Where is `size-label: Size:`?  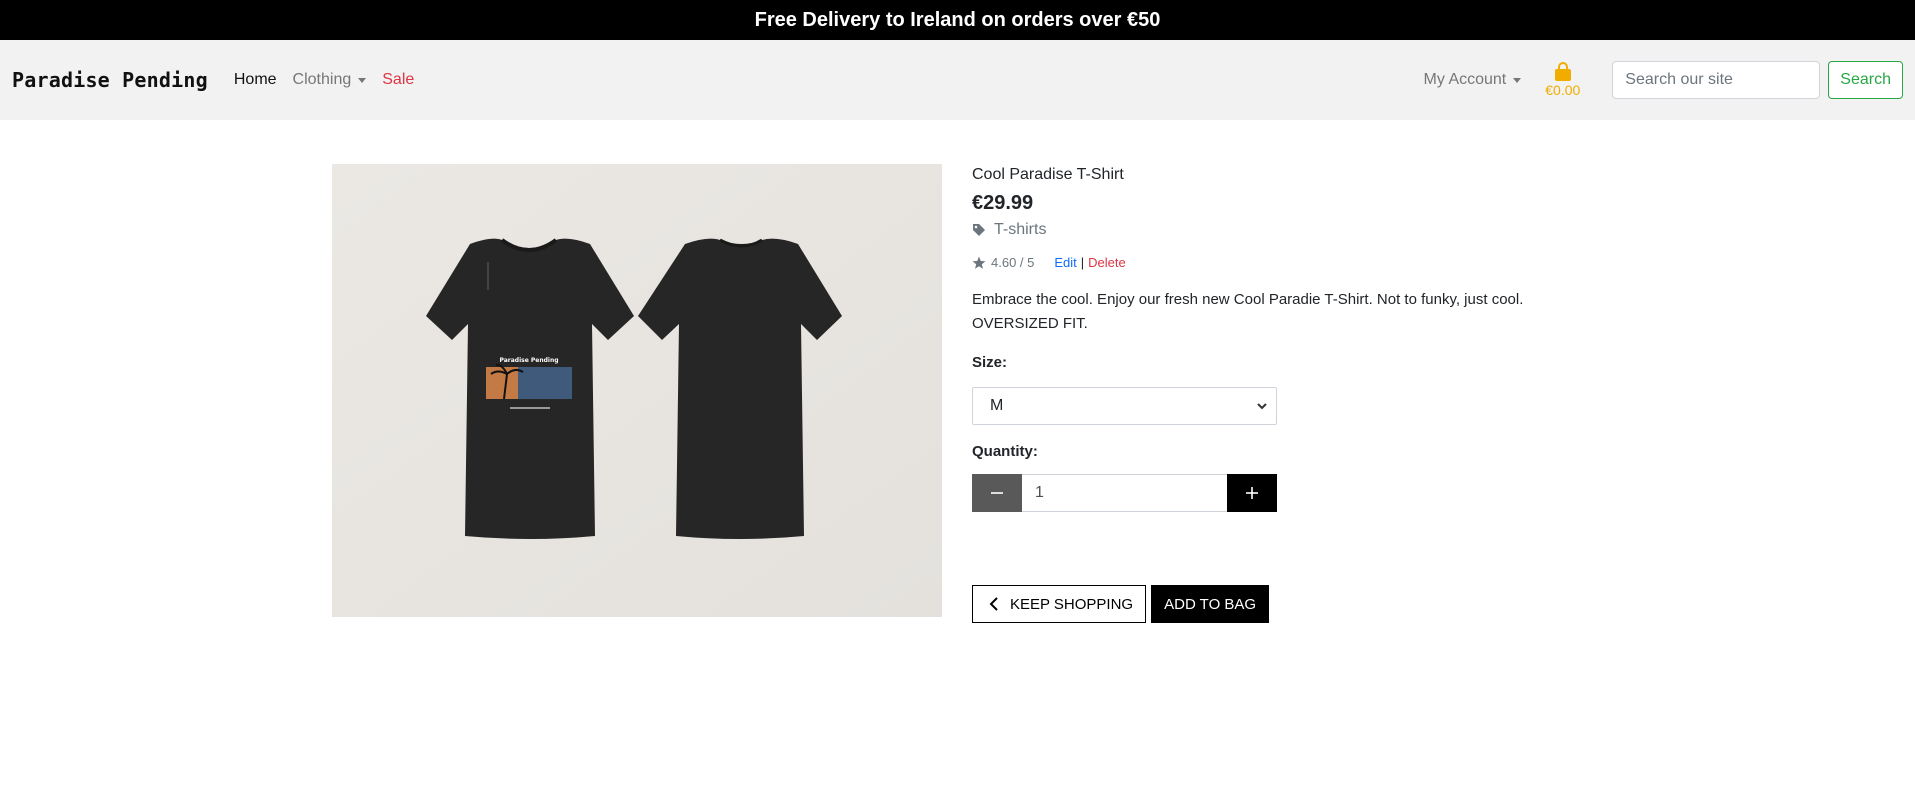 size-label: Size: is located at coordinates (990, 362).